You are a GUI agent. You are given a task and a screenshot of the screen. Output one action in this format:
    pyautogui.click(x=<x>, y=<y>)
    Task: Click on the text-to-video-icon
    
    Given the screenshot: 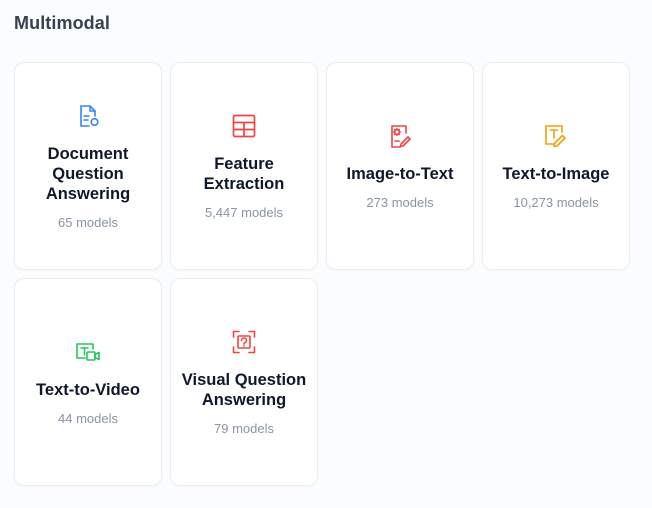 What is the action you would take?
    pyautogui.click(x=88, y=352)
    